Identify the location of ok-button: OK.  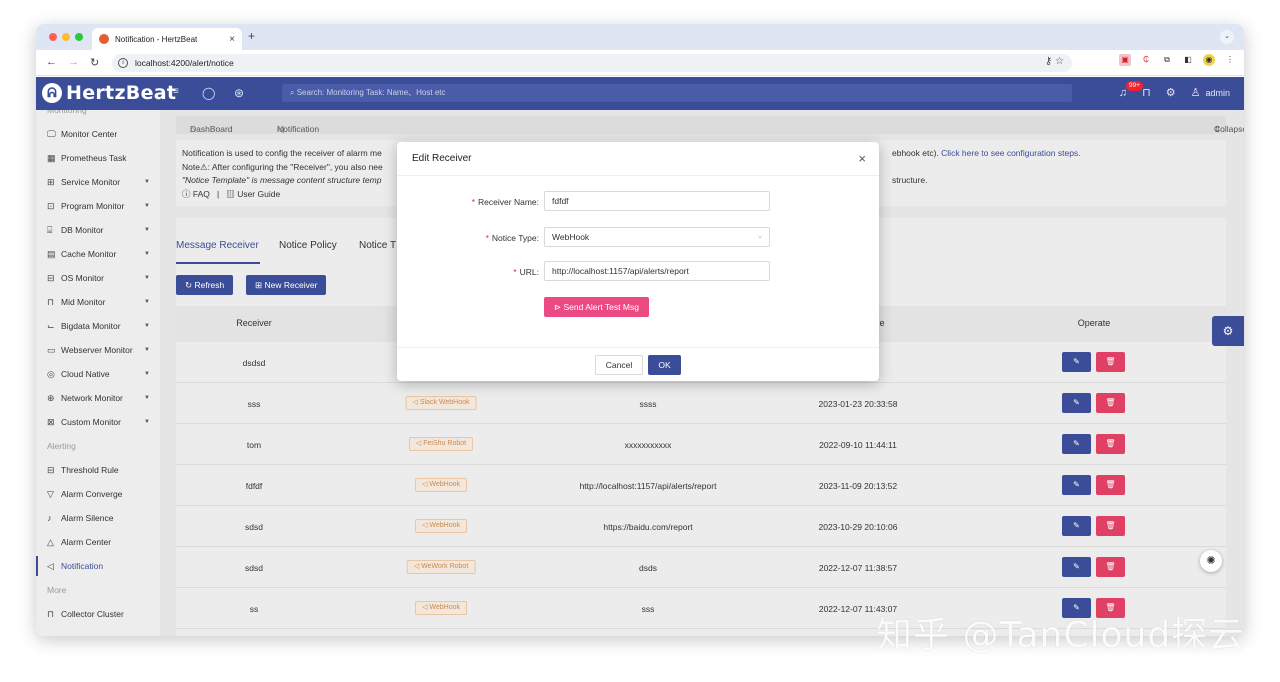
(664, 365).